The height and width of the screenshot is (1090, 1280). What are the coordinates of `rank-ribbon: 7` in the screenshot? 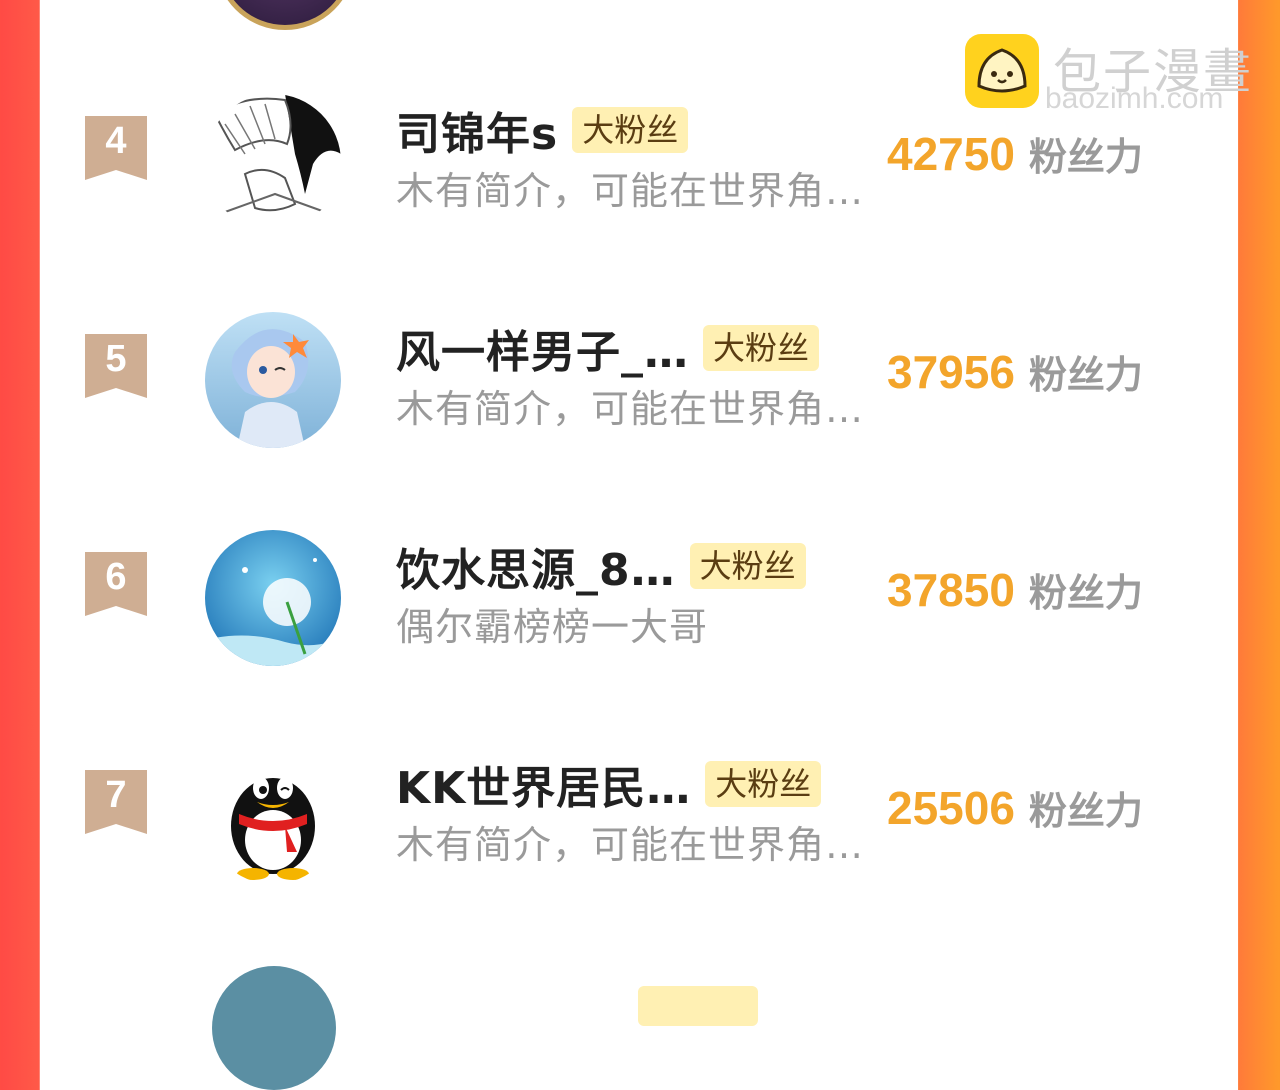 It's located at (116, 802).